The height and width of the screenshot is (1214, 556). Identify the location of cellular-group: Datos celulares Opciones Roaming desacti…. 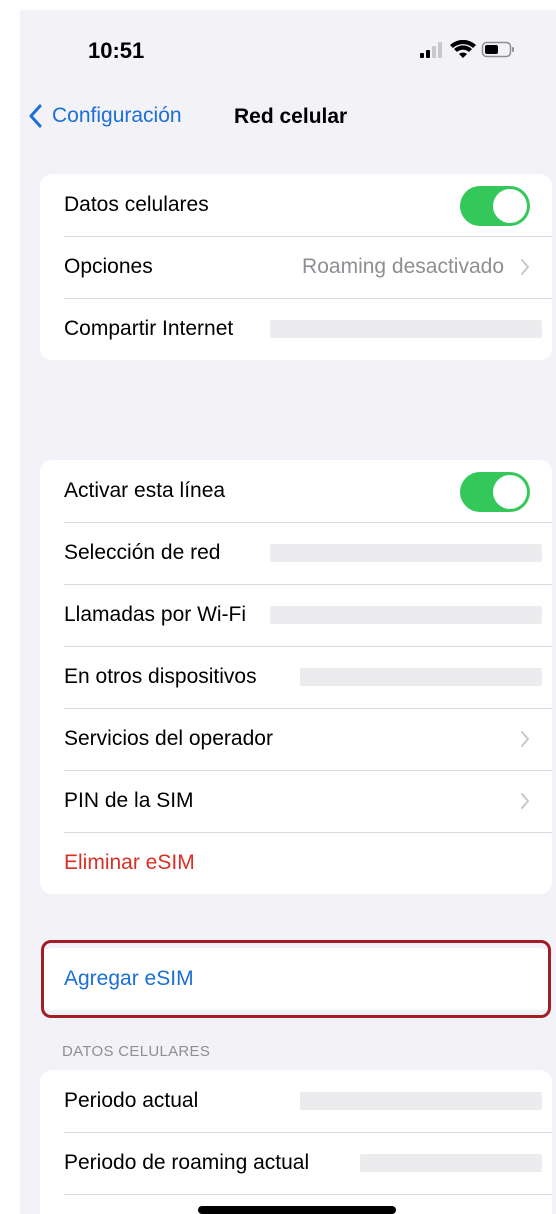
(296, 267).